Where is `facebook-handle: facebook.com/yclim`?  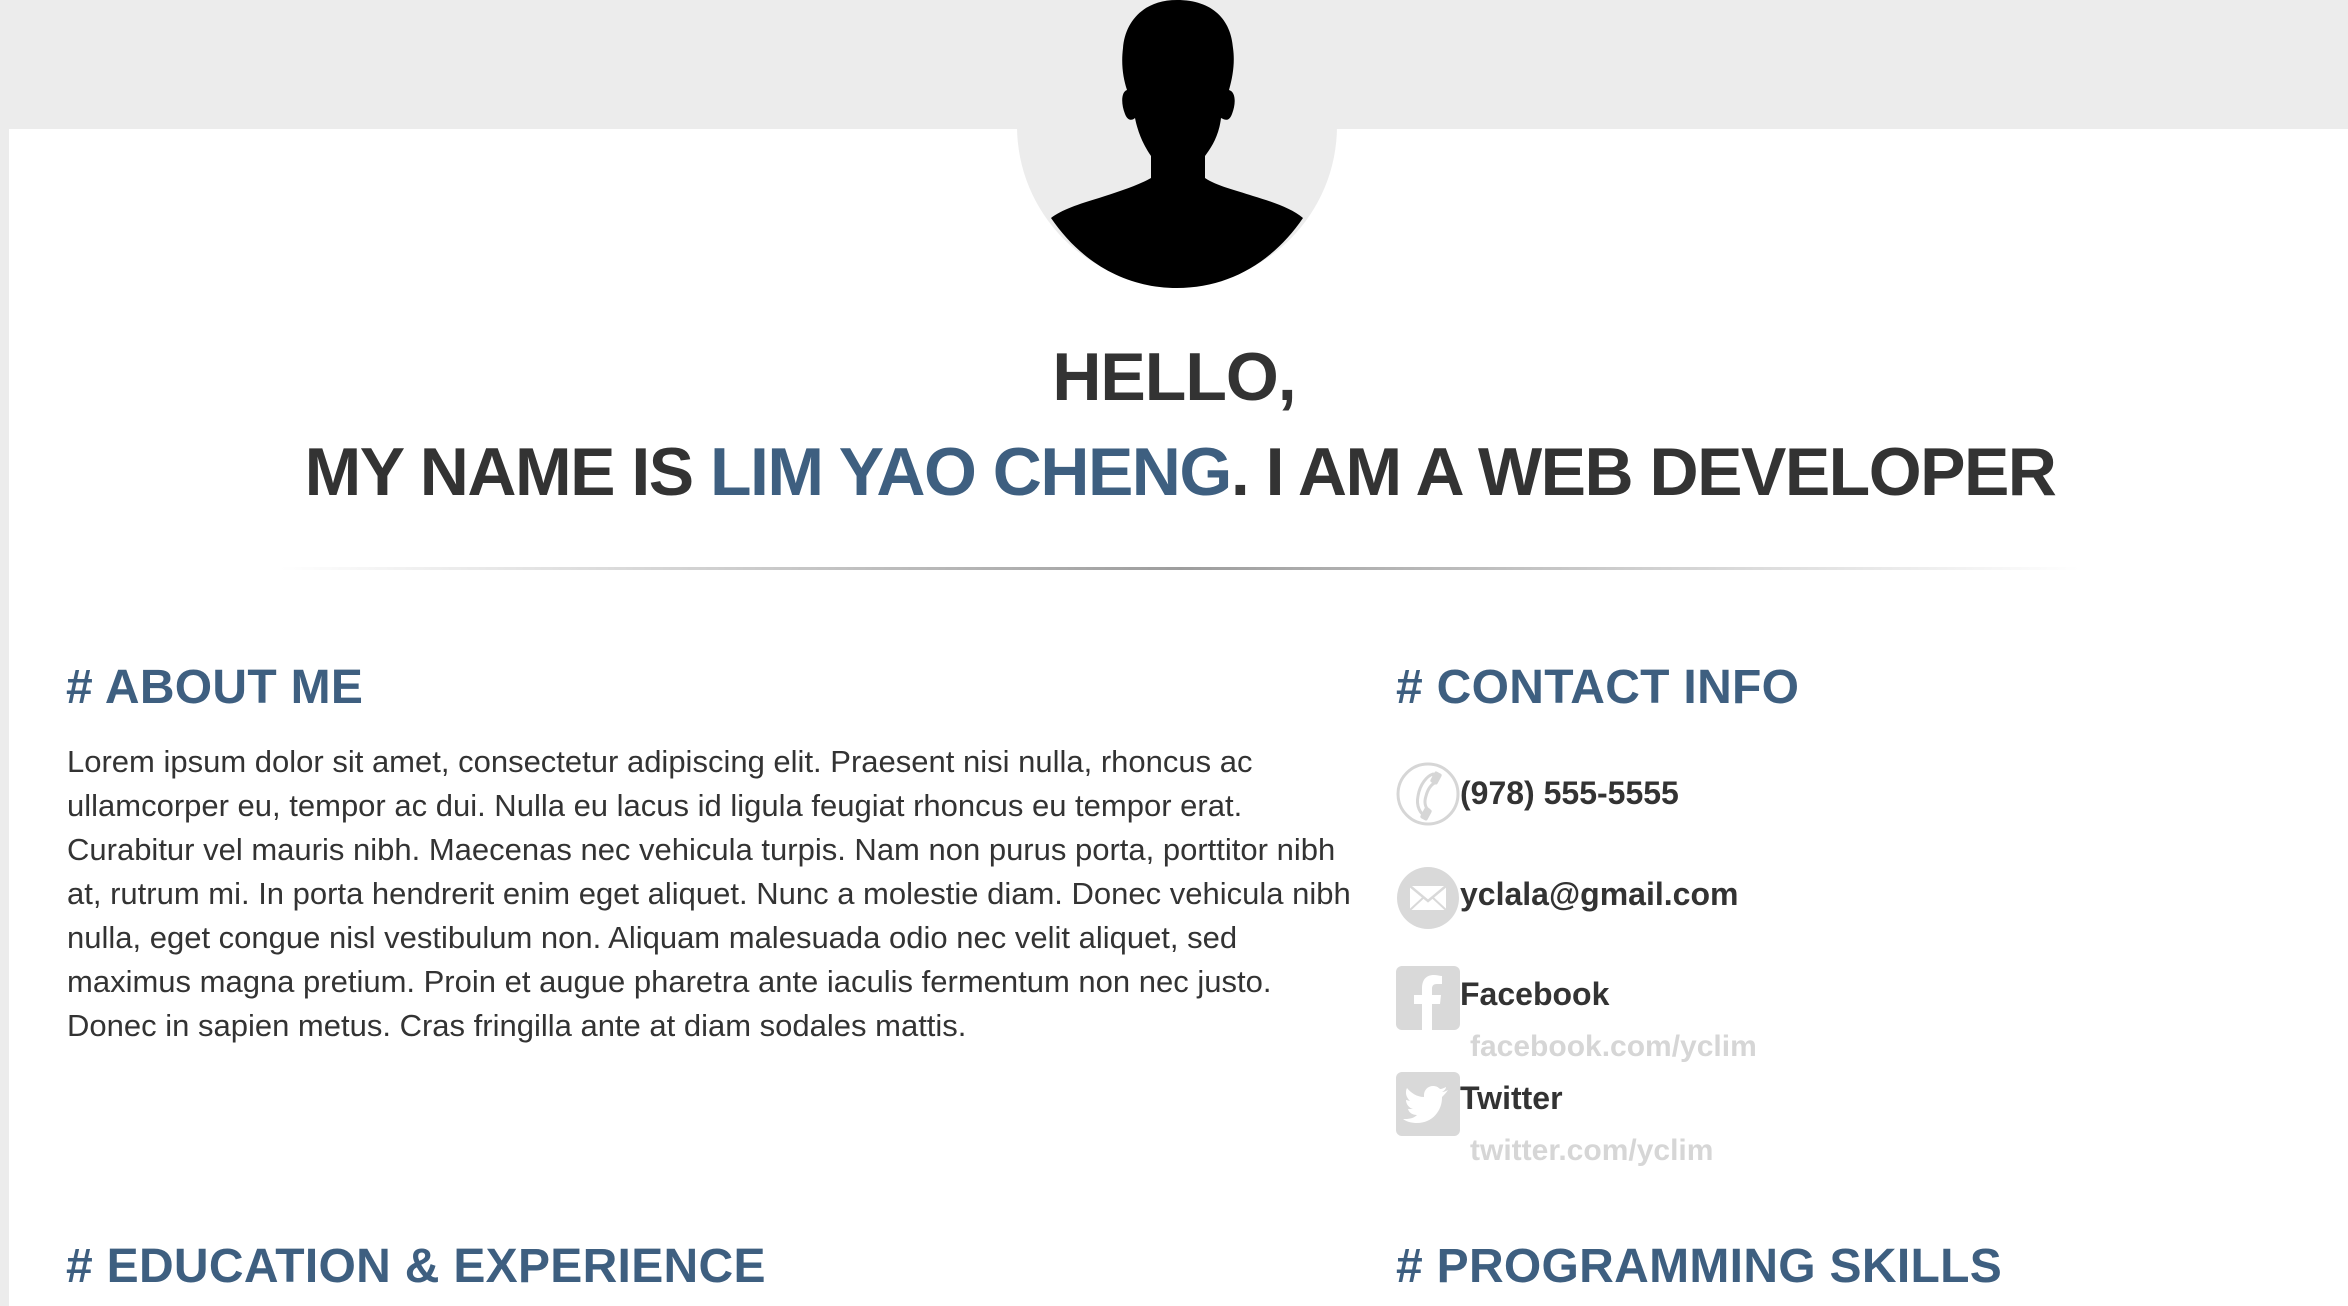
facebook-handle: facebook.com/yclim is located at coordinates (1613, 1047).